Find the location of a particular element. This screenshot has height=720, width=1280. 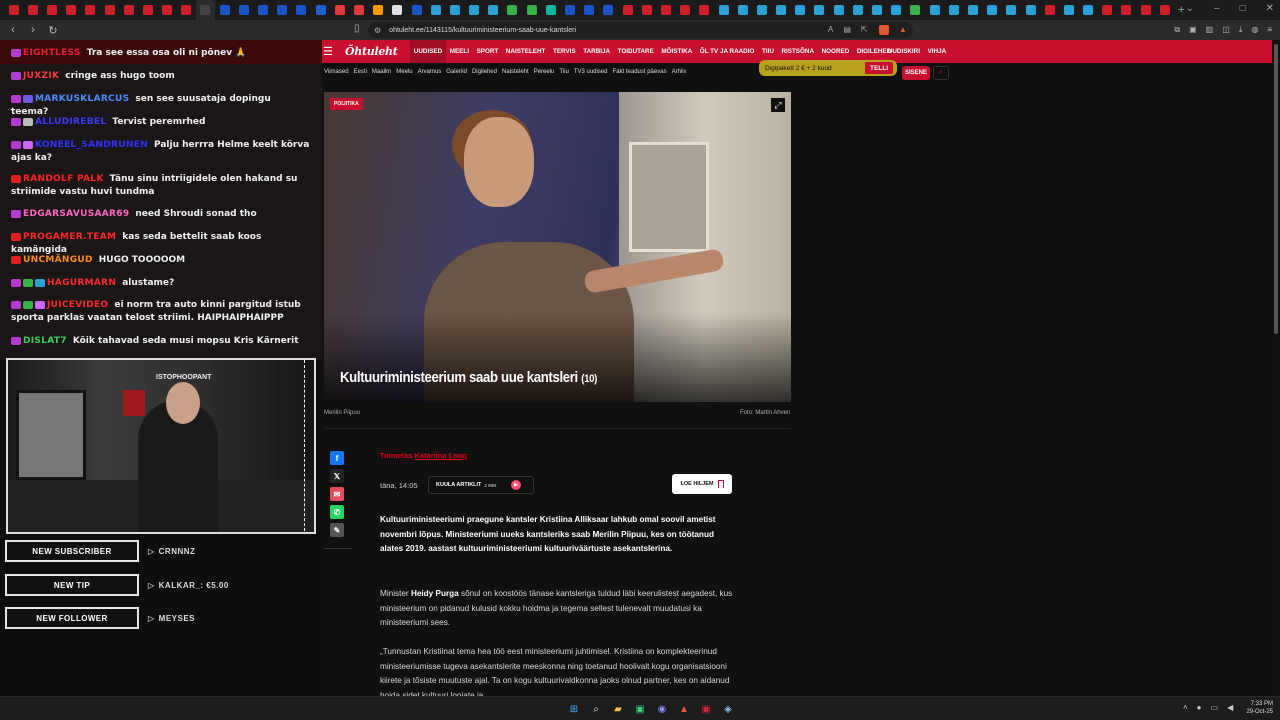

fullscreen-icon: ⤢ is located at coordinates (778, 105).